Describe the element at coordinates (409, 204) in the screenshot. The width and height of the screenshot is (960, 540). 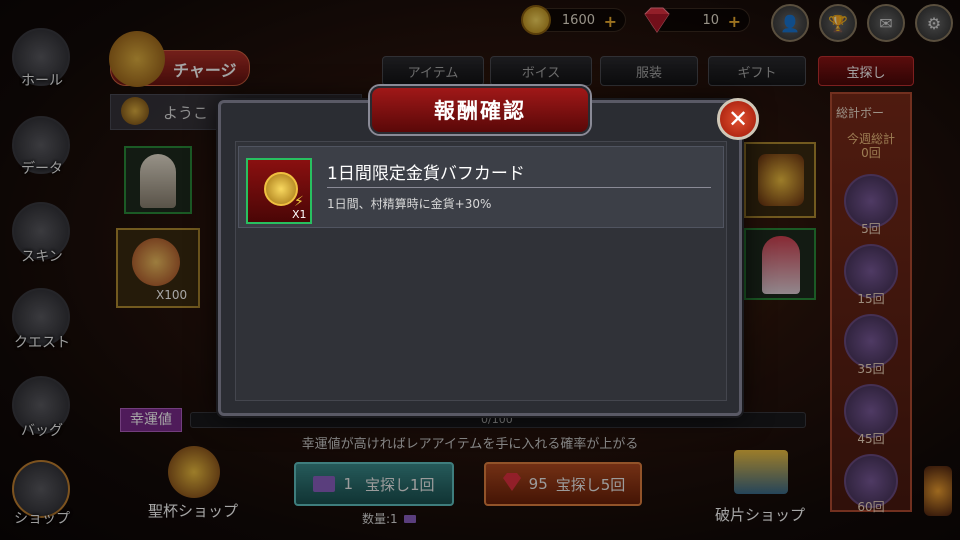
I see `reward-item-desc: 1日間、村精算時に金貨+30%` at that location.